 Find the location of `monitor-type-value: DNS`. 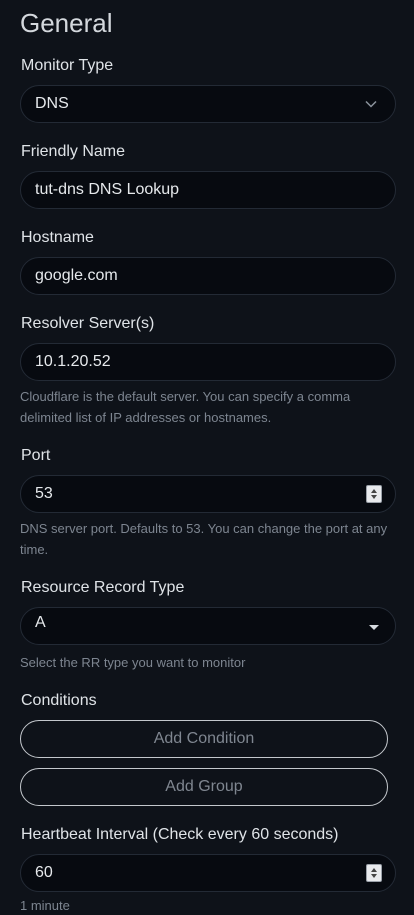

monitor-type-value: DNS is located at coordinates (52, 103).